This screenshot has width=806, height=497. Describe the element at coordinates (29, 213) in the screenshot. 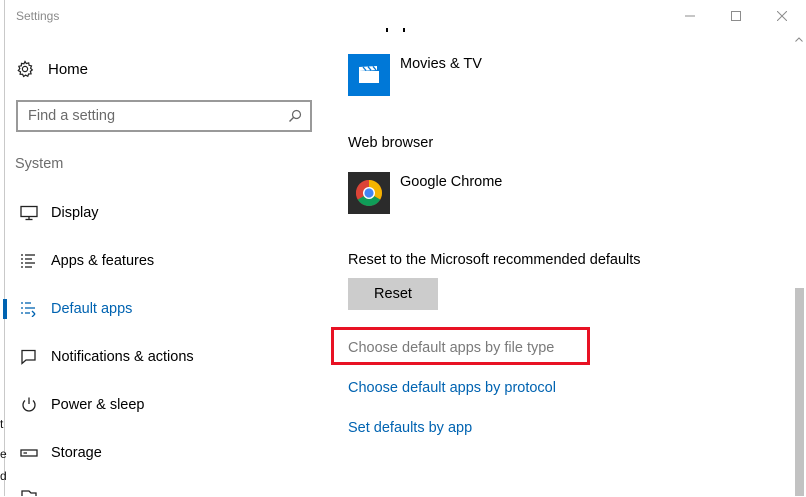

I see `display-icon` at that location.